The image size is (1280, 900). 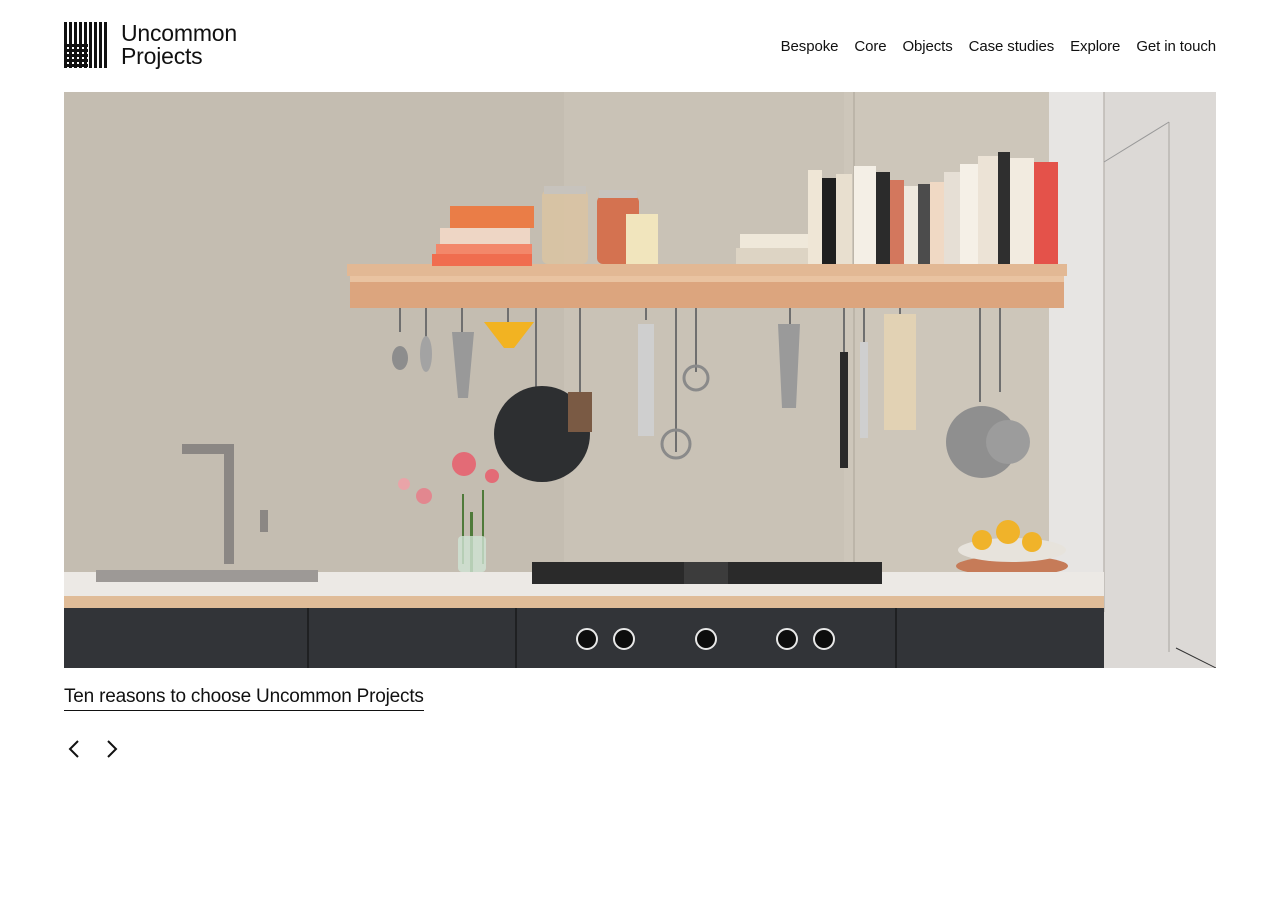 What do you see at coordinates (1012, 46) in the screenshot?
I see `nav-item-case-studies: Case studies` at bounding box center [1012, 46].